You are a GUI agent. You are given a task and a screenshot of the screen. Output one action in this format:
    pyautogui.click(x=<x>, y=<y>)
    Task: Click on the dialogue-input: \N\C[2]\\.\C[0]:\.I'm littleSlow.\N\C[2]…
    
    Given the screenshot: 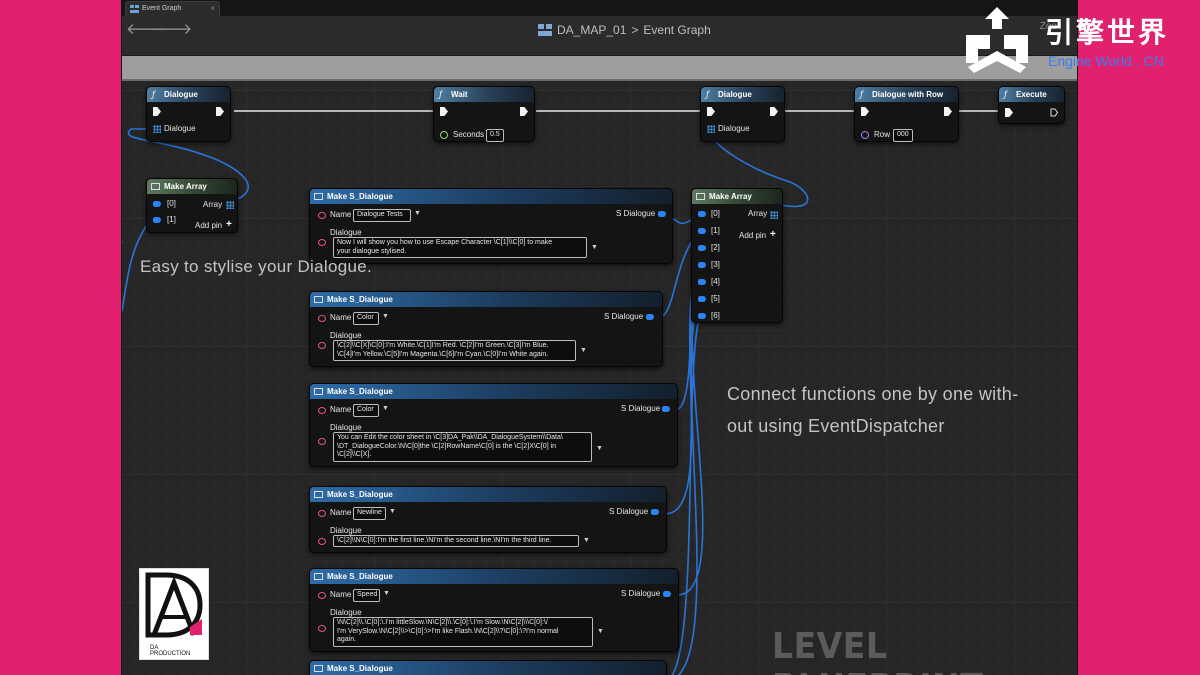 What is the action you would take?
    pyautogui.click(x=463, y=632)
    